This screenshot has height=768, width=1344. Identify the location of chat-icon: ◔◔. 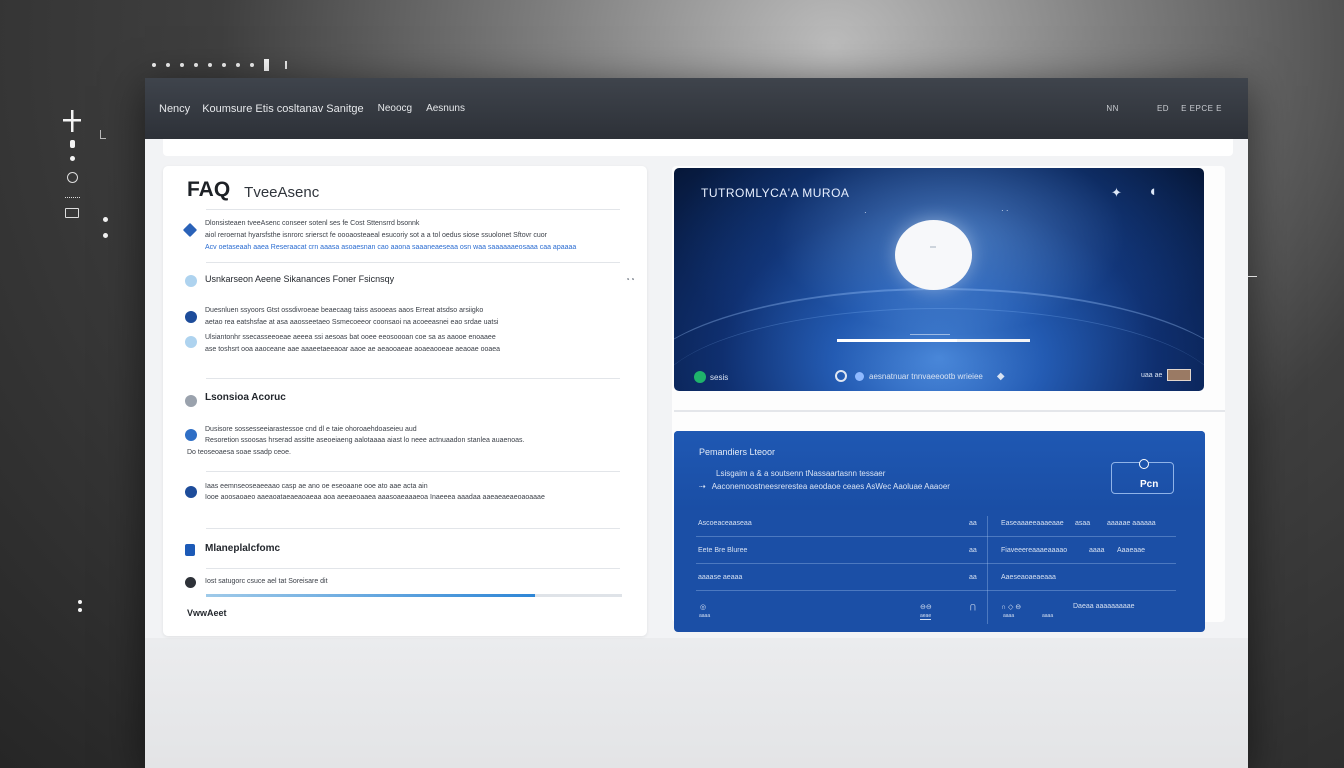
(630, 279).